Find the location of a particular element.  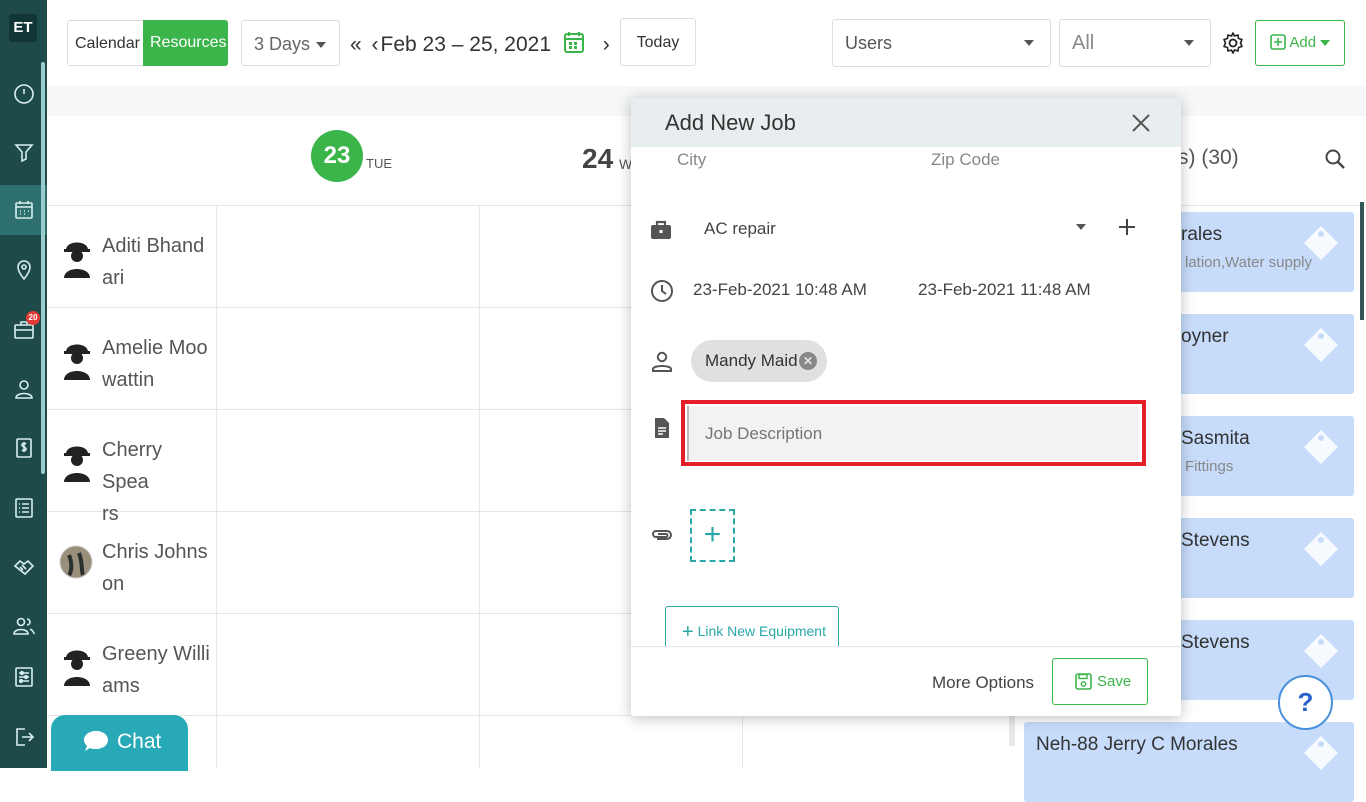

add-button: Add is located at coordinates (1300, 43).